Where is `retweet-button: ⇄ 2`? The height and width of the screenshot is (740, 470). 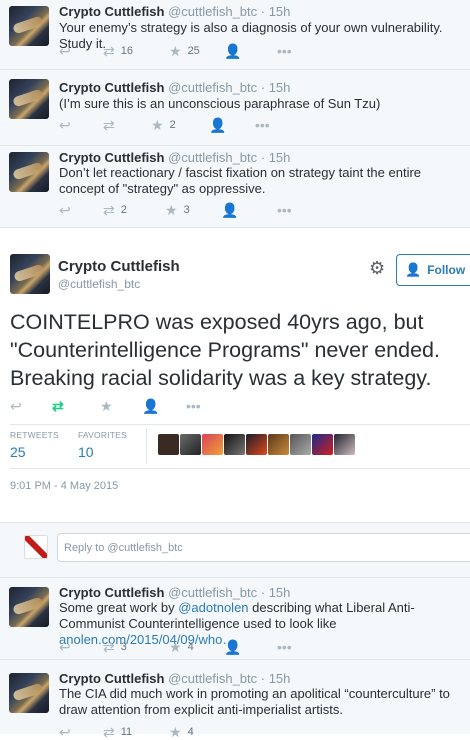
retweet-button: ⇄ 2 is located at coordinates (115, 210).